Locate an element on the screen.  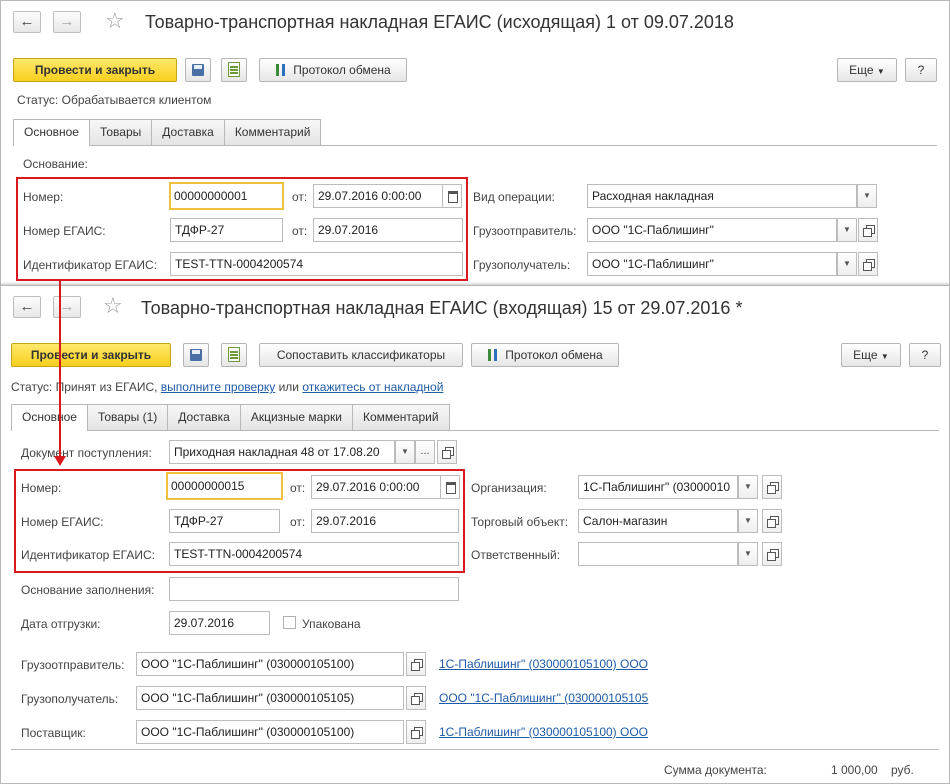
tab-excise-marks: Акцизные марки is located at coordinates (296, 417).